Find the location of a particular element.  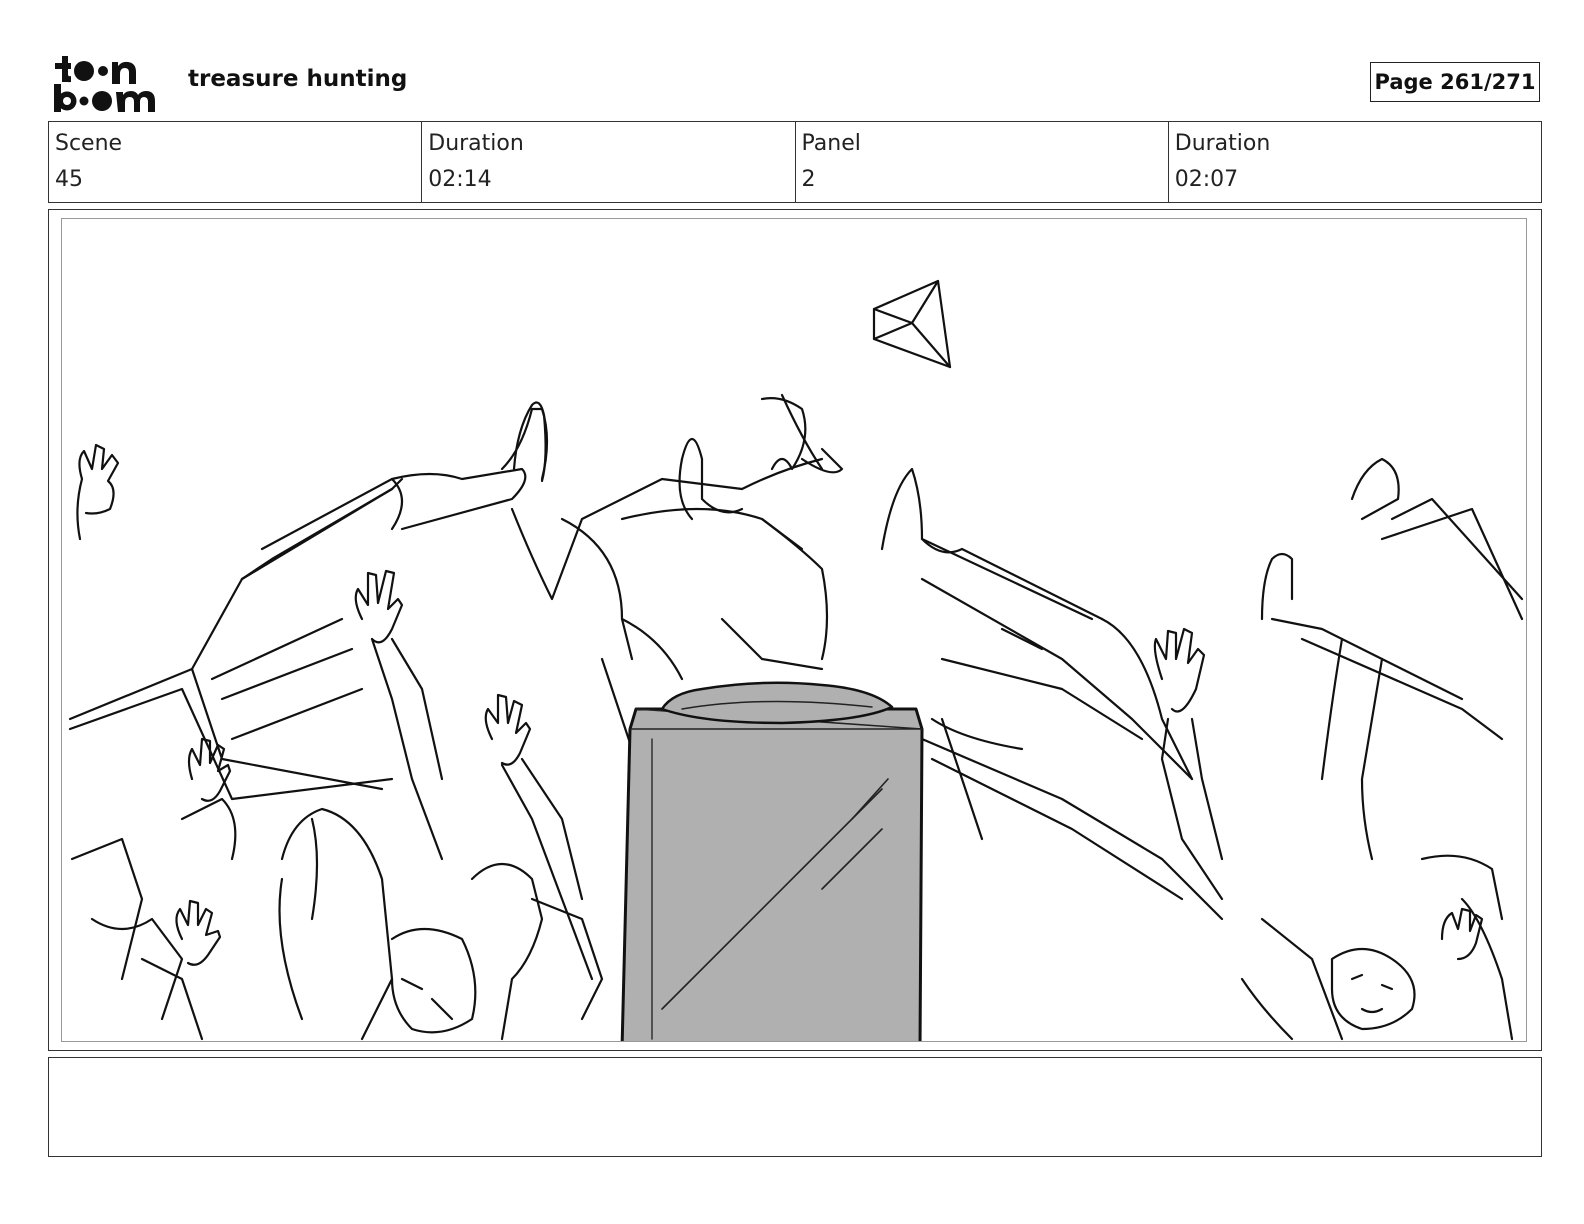

scene-label: Scene is located at coordinates (89, 143).